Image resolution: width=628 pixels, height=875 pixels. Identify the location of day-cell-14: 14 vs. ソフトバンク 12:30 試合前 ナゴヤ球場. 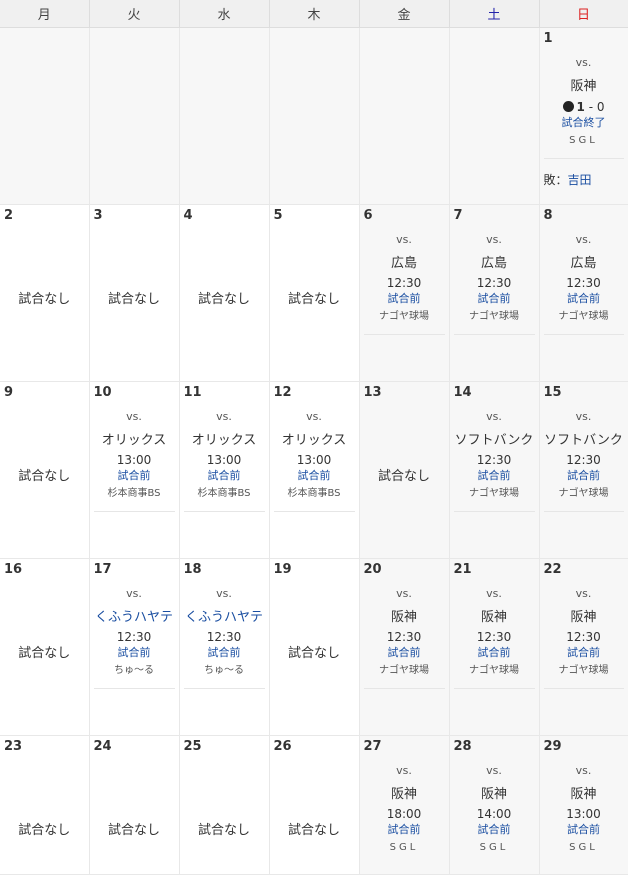
(494, 470).